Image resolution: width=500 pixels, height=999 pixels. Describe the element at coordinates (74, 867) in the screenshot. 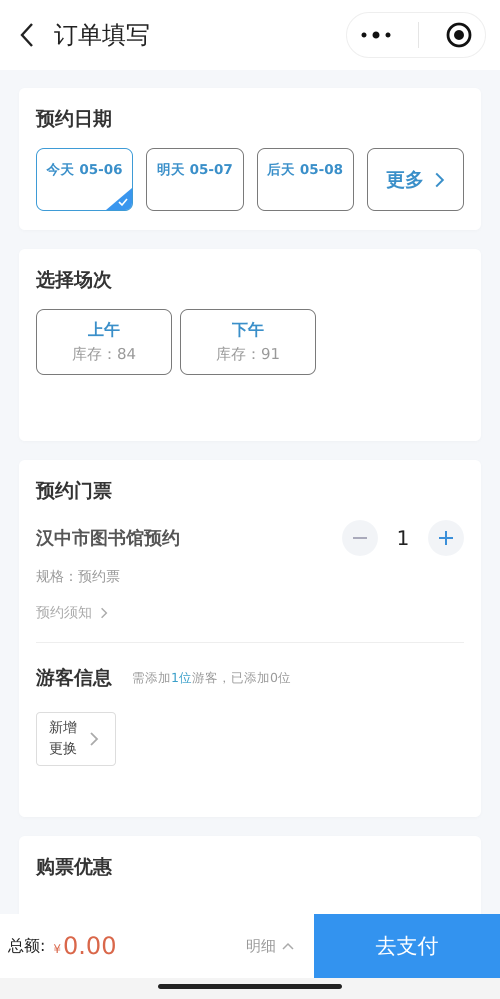

I see `section-title: 购票优惠` at that location.